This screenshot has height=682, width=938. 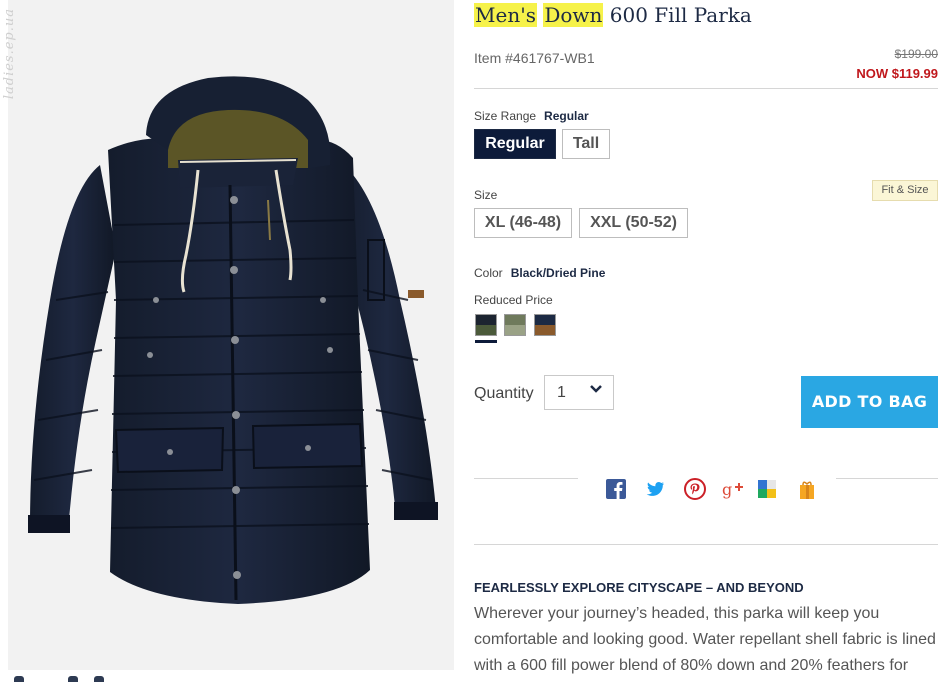 What do you see at coordinates (545, 325) in the screenshot?
I see `color-swatch-navy-brown` at bounding box center [545, 325].